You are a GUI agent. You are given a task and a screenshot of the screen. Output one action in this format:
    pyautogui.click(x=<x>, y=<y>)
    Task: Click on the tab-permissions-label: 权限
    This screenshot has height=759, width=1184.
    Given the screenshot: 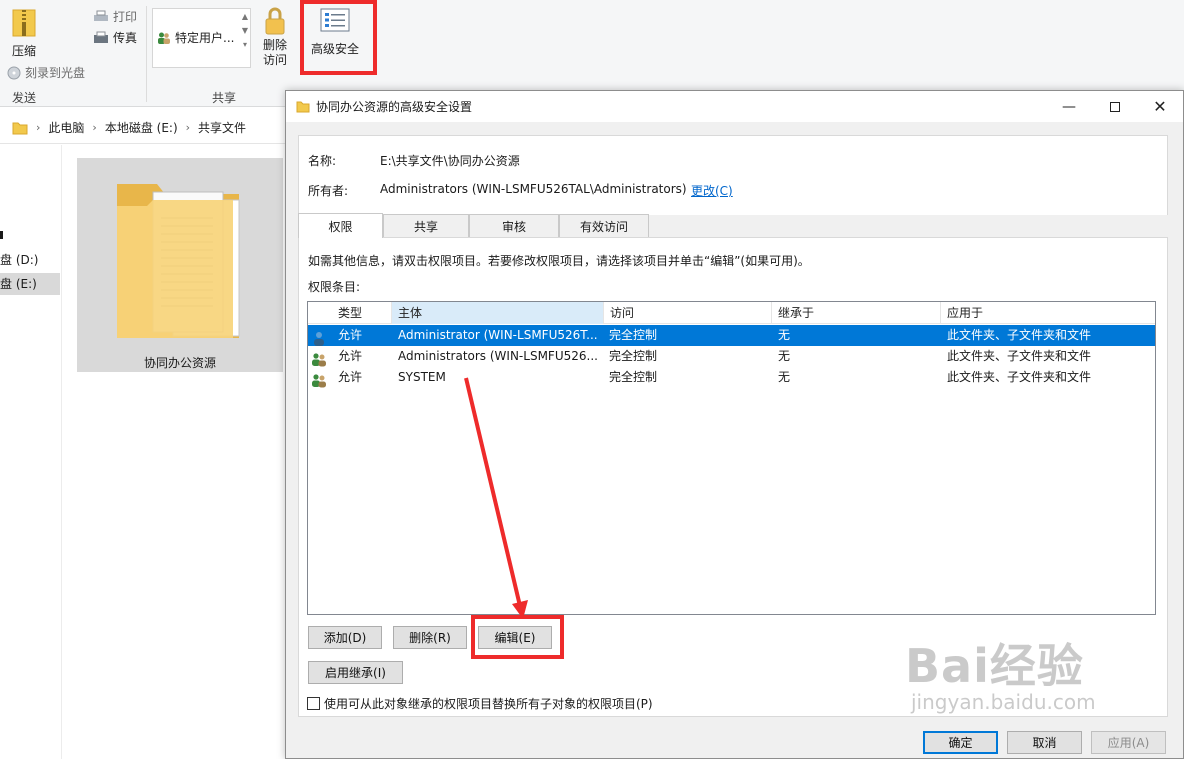 What is the action you would take?
    pyautogui.click(x=340, y=226)
    